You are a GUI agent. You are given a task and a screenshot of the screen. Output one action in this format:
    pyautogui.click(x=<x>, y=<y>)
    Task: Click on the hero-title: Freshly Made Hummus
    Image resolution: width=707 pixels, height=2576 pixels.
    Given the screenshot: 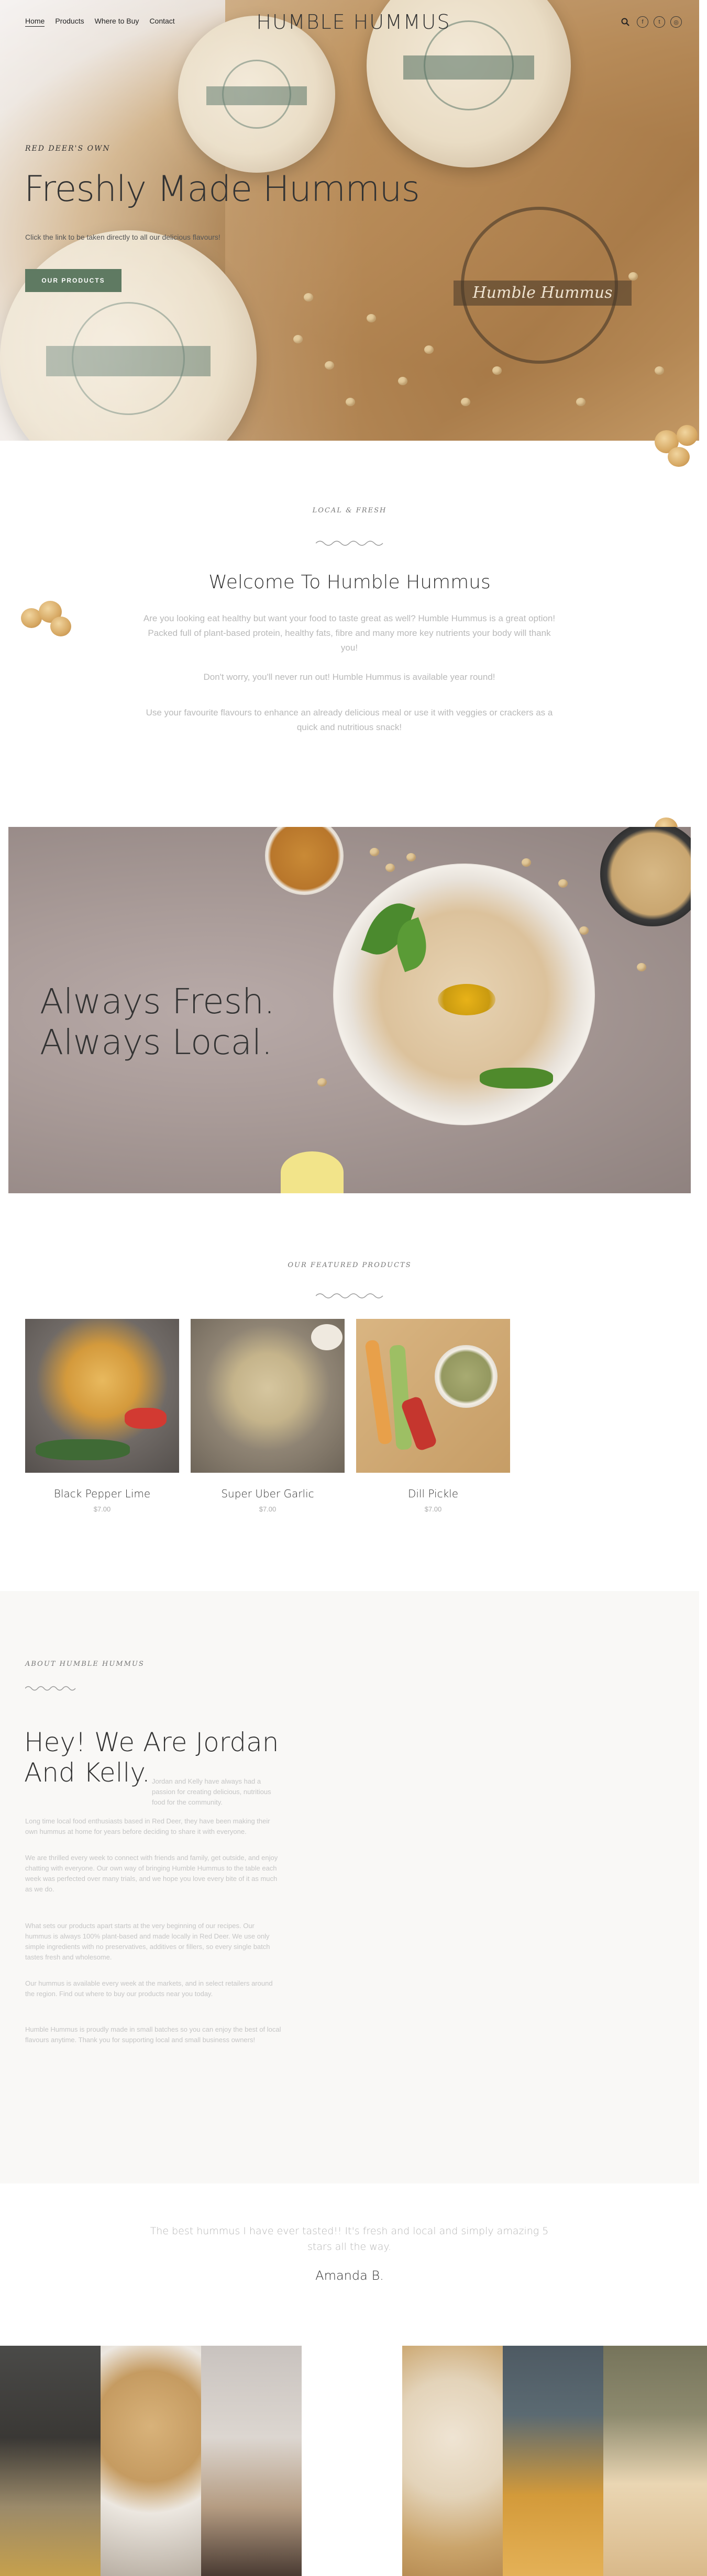 What is the action you would take?
    pyautogui.click(x=222, y=189)
    